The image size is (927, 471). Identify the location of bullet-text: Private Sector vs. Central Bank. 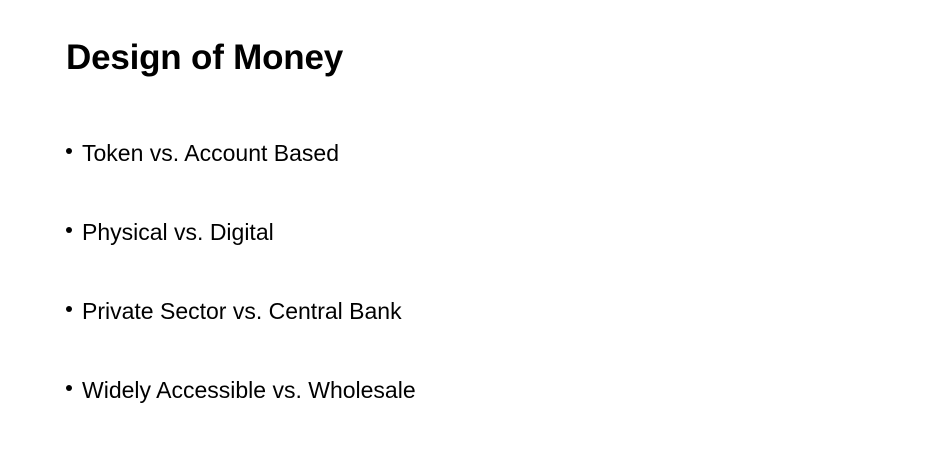
(242, 310).